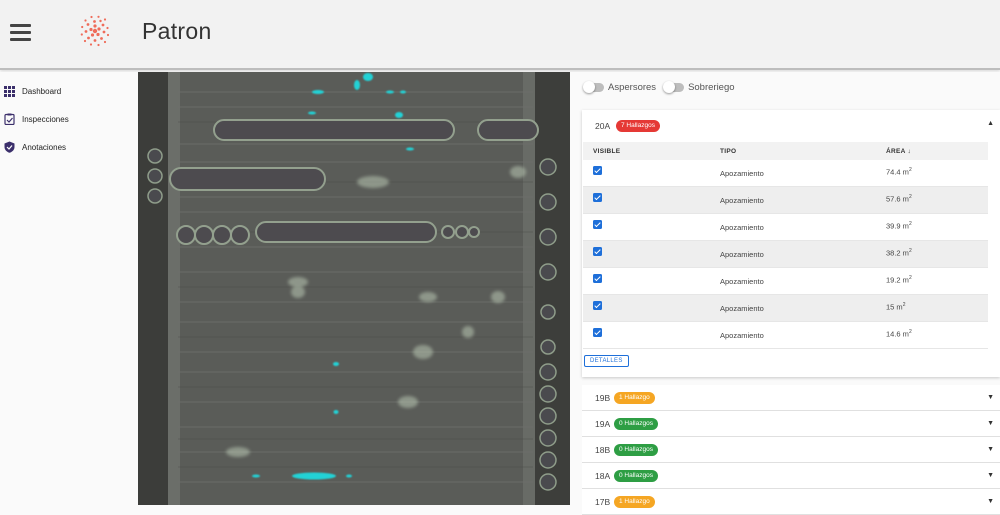 Image resolution: width=1000 pixels, height=515 pixels. What do you see at coordinates (711, 87) in the screenshot?
I see `toggle-label: Sobreriego` at bounding box center [711, 87].